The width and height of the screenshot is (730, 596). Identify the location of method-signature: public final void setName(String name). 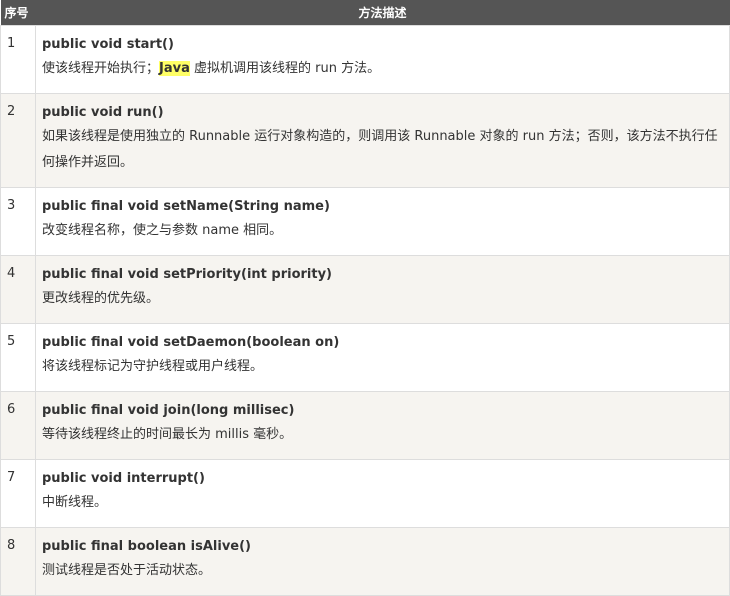
(186, 206).